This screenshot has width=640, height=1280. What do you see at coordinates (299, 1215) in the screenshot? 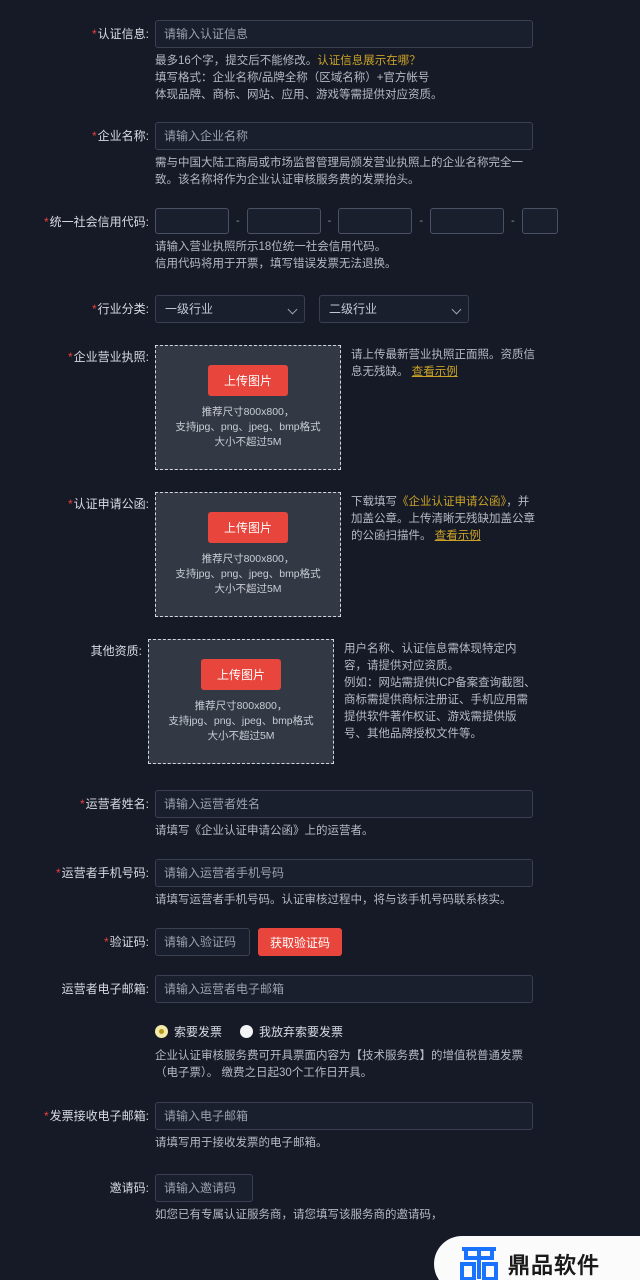
I see `invite-code-hint: 如您已有专属认证服务商，请您填写该服务商的邀请码，` at bounding box center [299, 1215].